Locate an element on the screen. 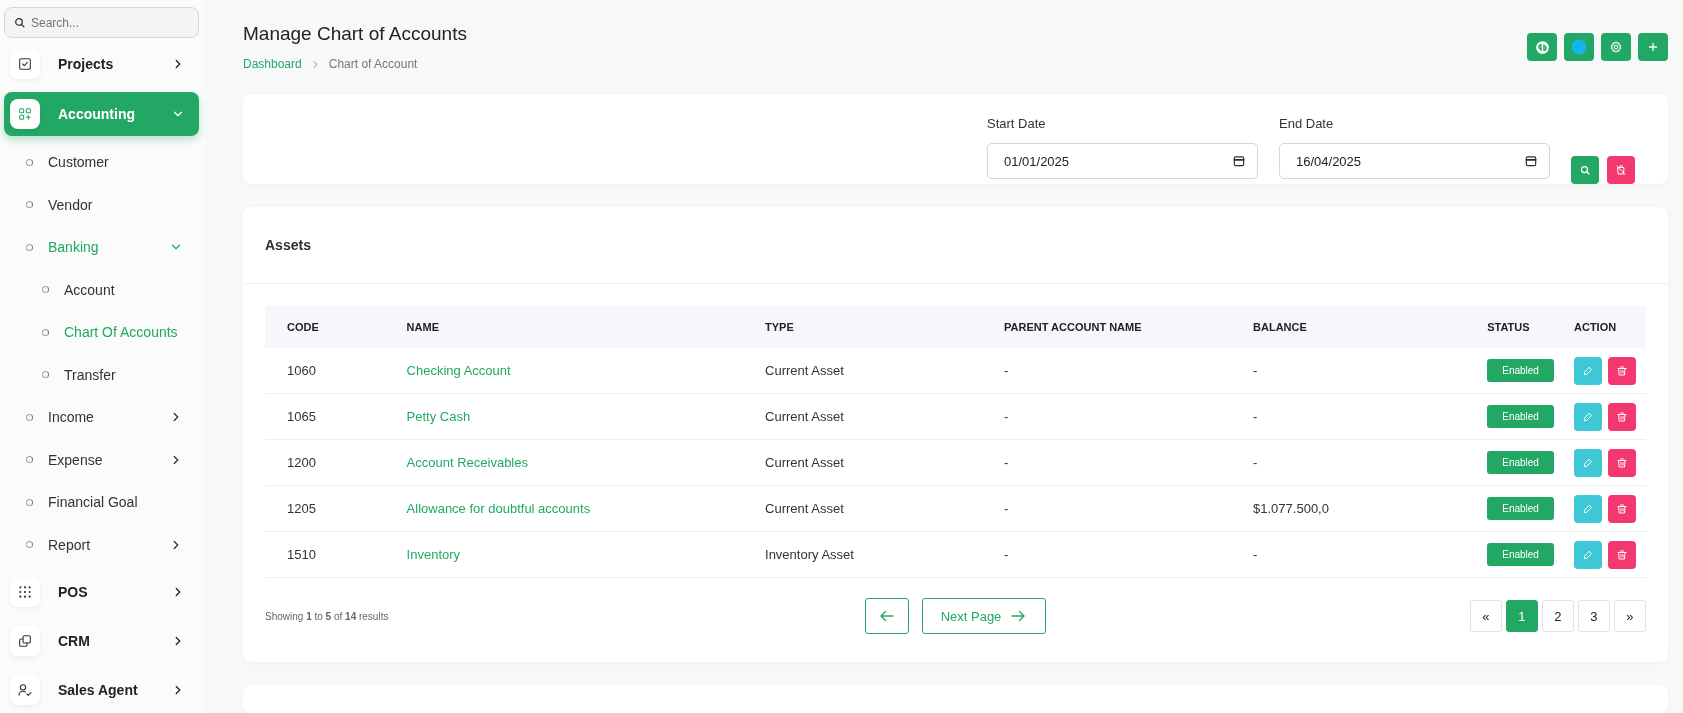  table-cell: 1510 is located at coordinates (331, 554).